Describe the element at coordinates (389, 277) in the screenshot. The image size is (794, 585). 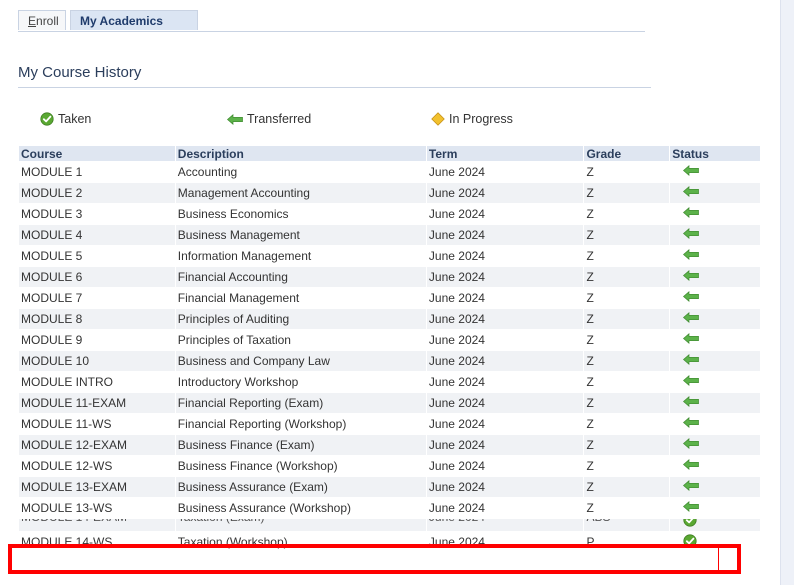
I see `table-row: MODULE 6 Financial Accounting June 2024 Z` at that location.